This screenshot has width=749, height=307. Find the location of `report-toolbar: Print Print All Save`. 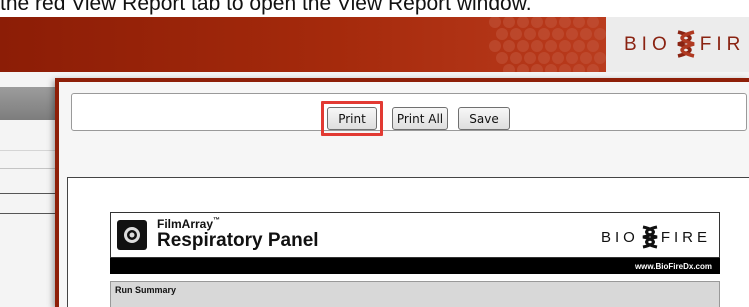

report-toolbar: Print Print All Save is located at coordinates (409, 114).